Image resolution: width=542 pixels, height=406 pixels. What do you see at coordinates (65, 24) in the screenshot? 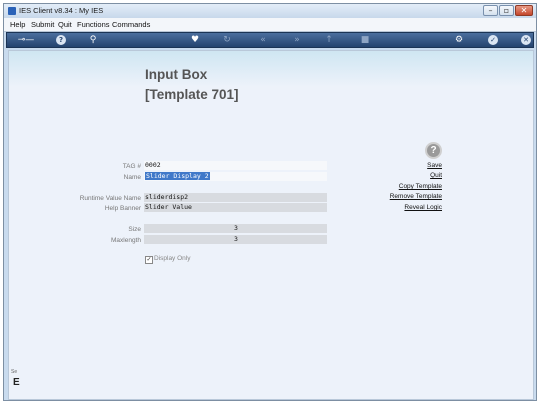
I see `menu-quit: Quit` at bounding box center [65, 24].